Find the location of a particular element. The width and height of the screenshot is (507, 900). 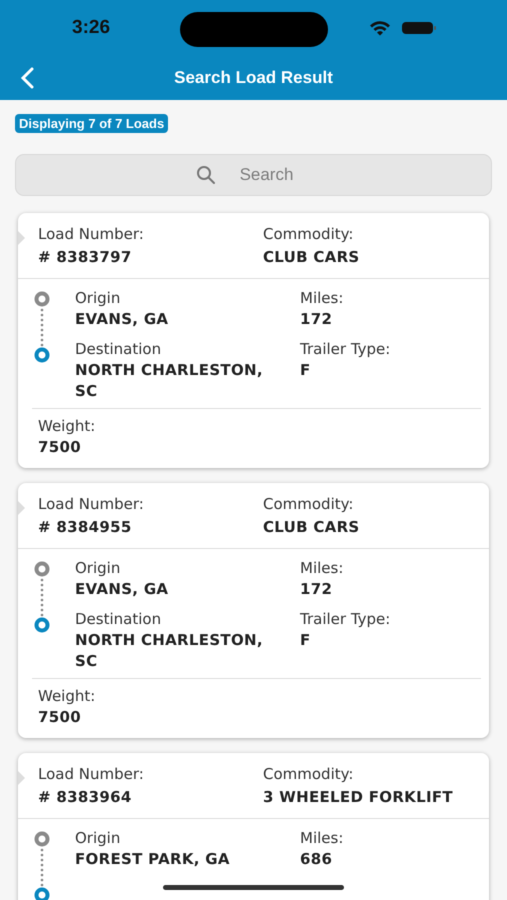

origin-value: FOREST PARK, GA is located at coordinates (153, 859).